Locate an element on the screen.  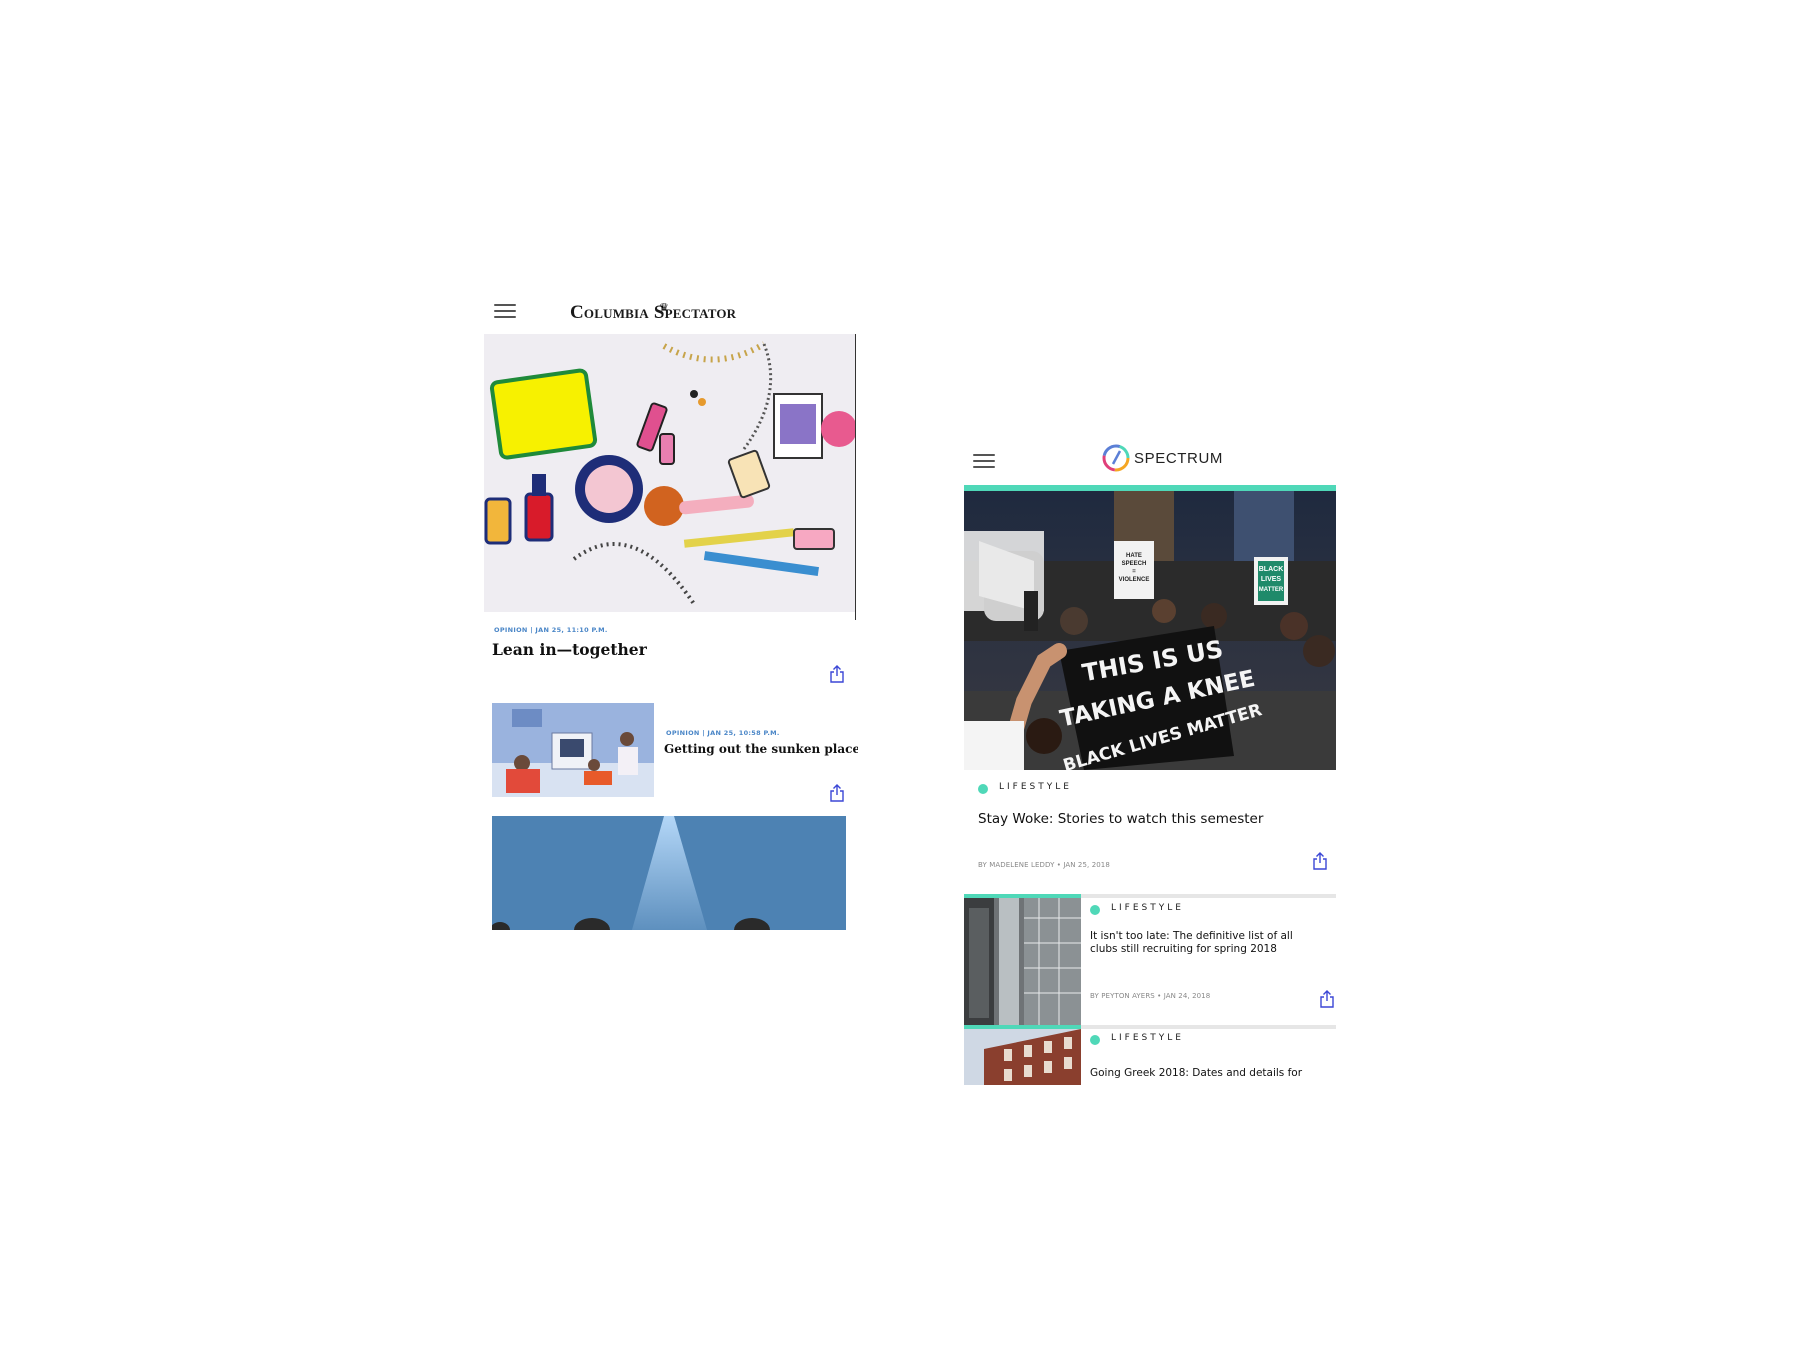
spotlight-illustration is located at coordinates (669, 873).